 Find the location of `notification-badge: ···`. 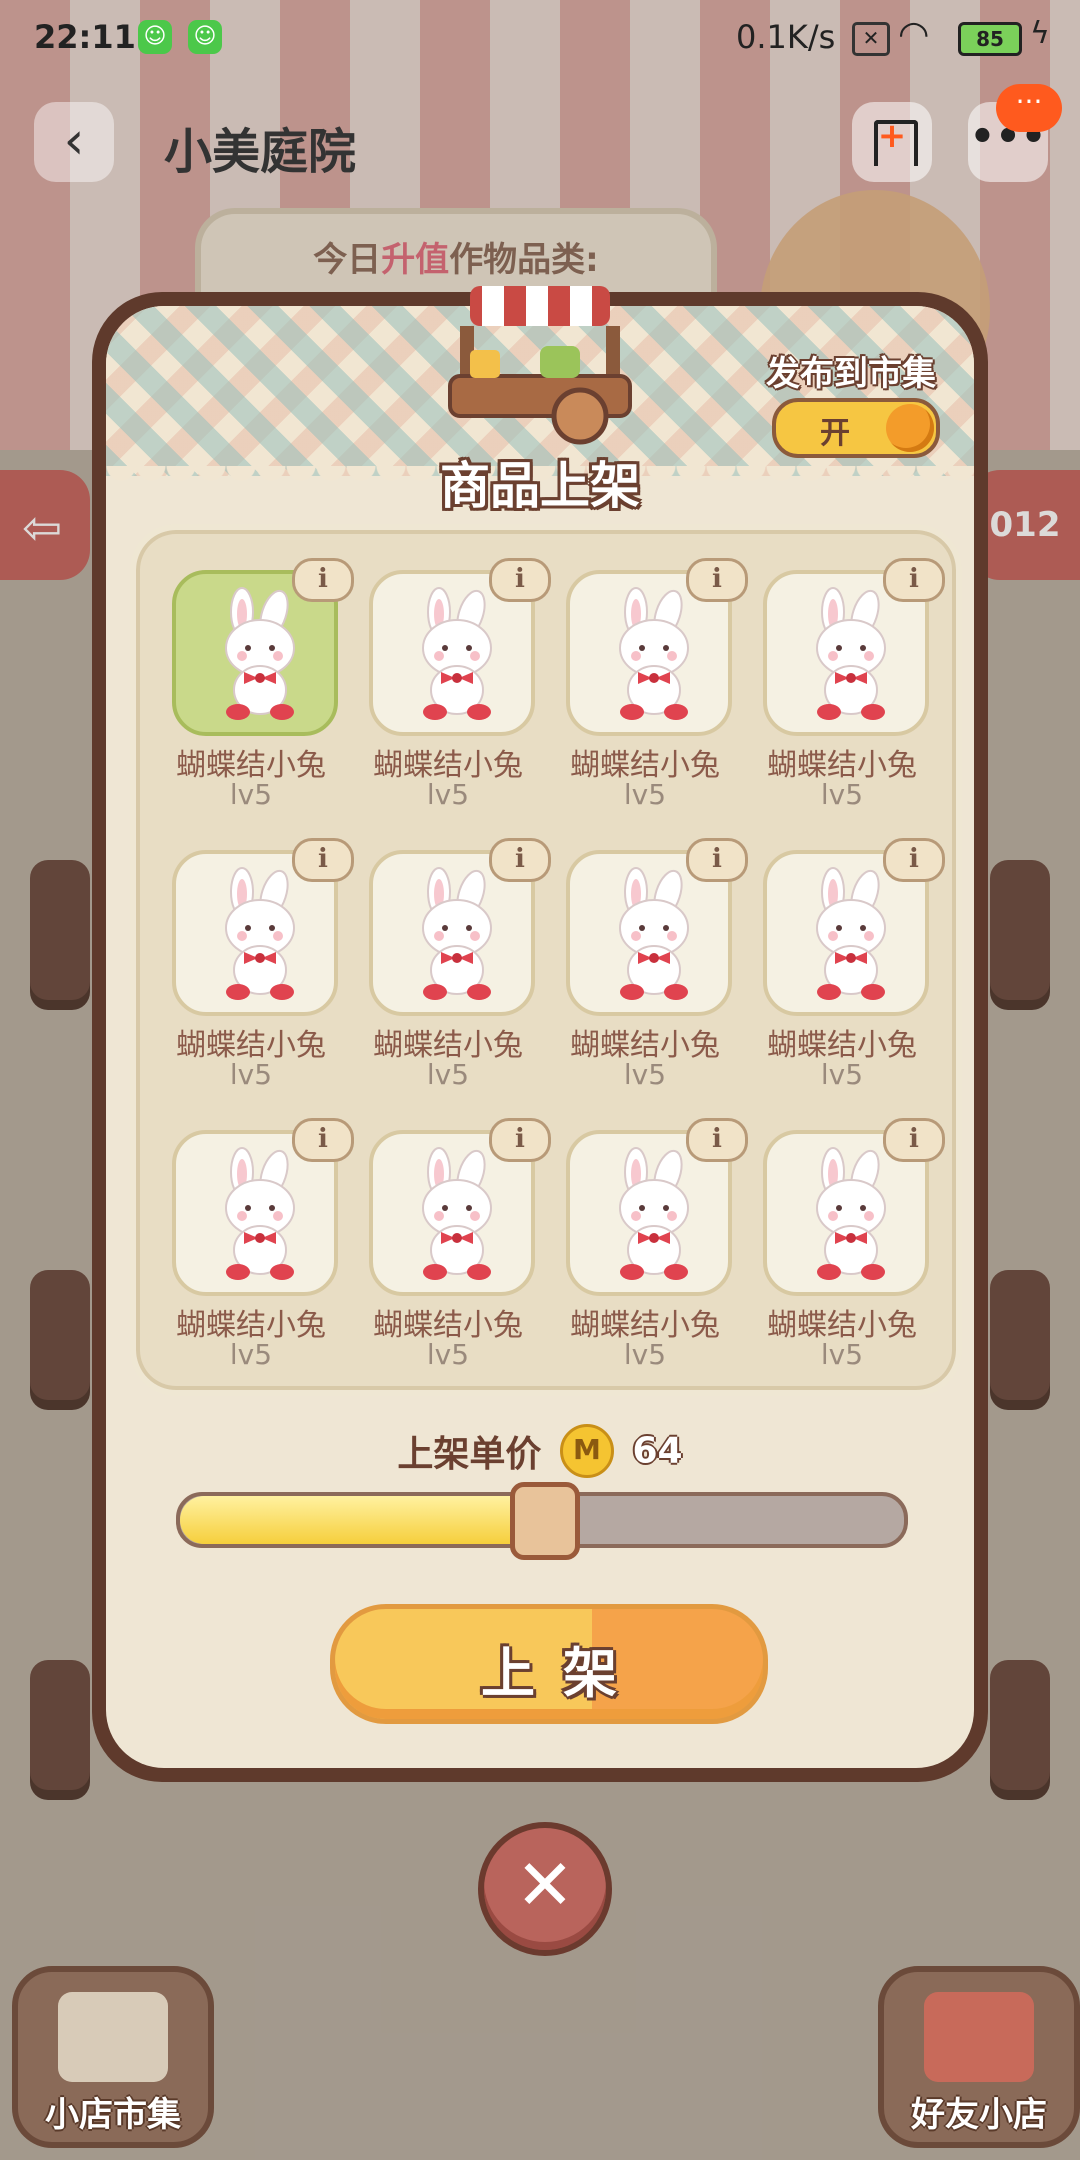

notification-badge: ··· is located at coordinates (1029, 108).